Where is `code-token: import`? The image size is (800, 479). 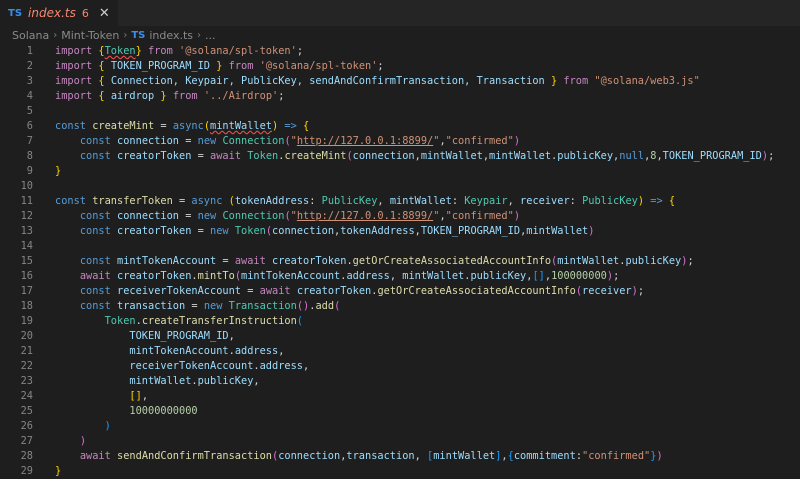 code-token: import is located at coordinates (77, 66).